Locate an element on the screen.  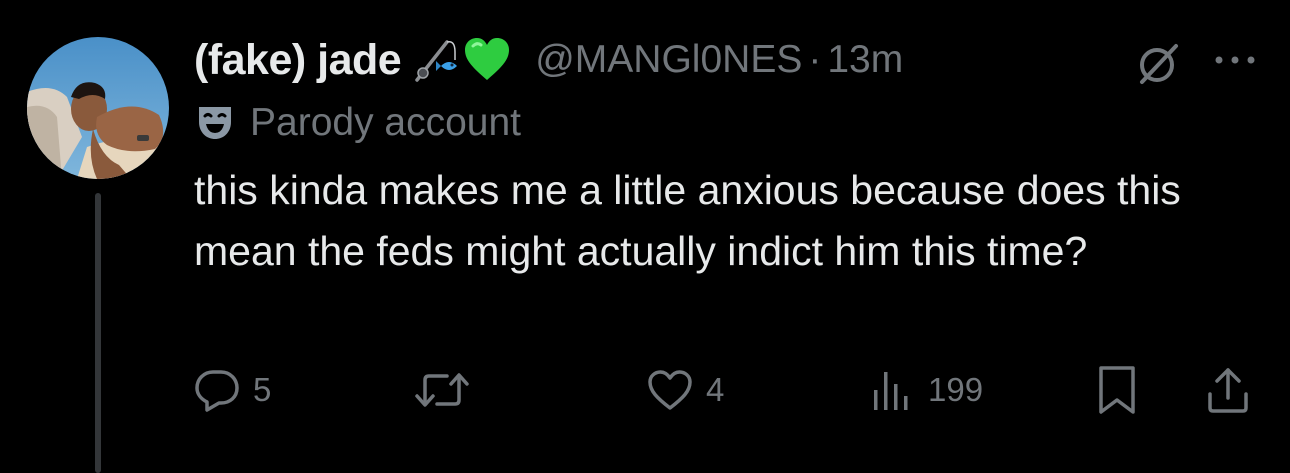
share-button is located at coordinates (1228, 390).